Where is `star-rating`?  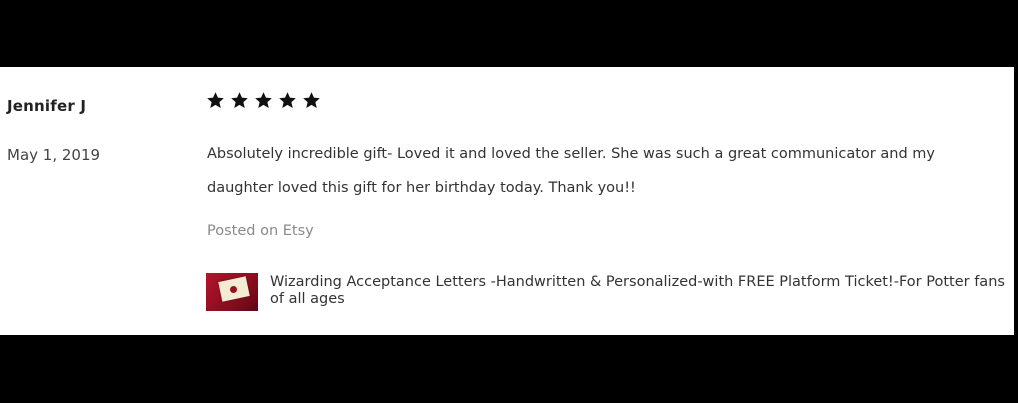 star-rating is located at coordinates (263, 100).